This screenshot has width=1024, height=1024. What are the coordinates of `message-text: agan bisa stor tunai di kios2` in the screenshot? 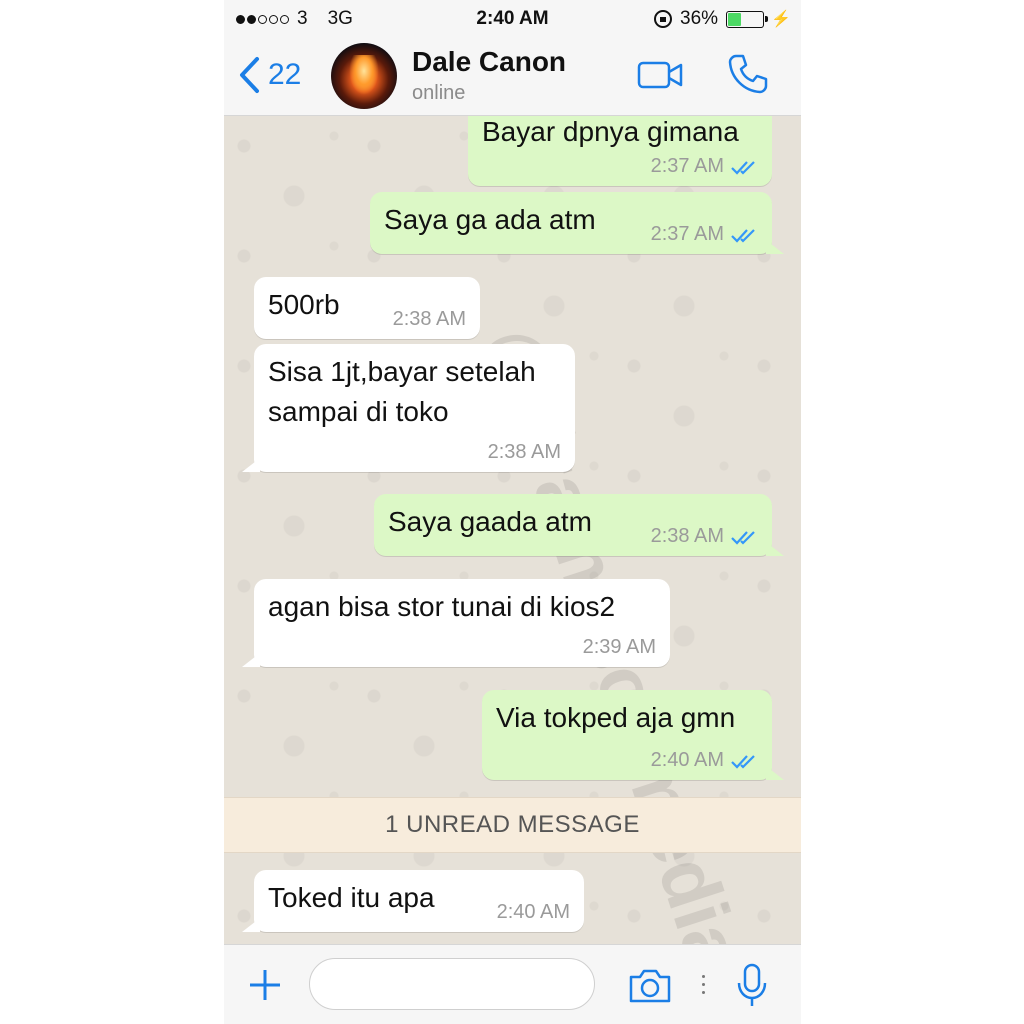 It's located at (442, 606).